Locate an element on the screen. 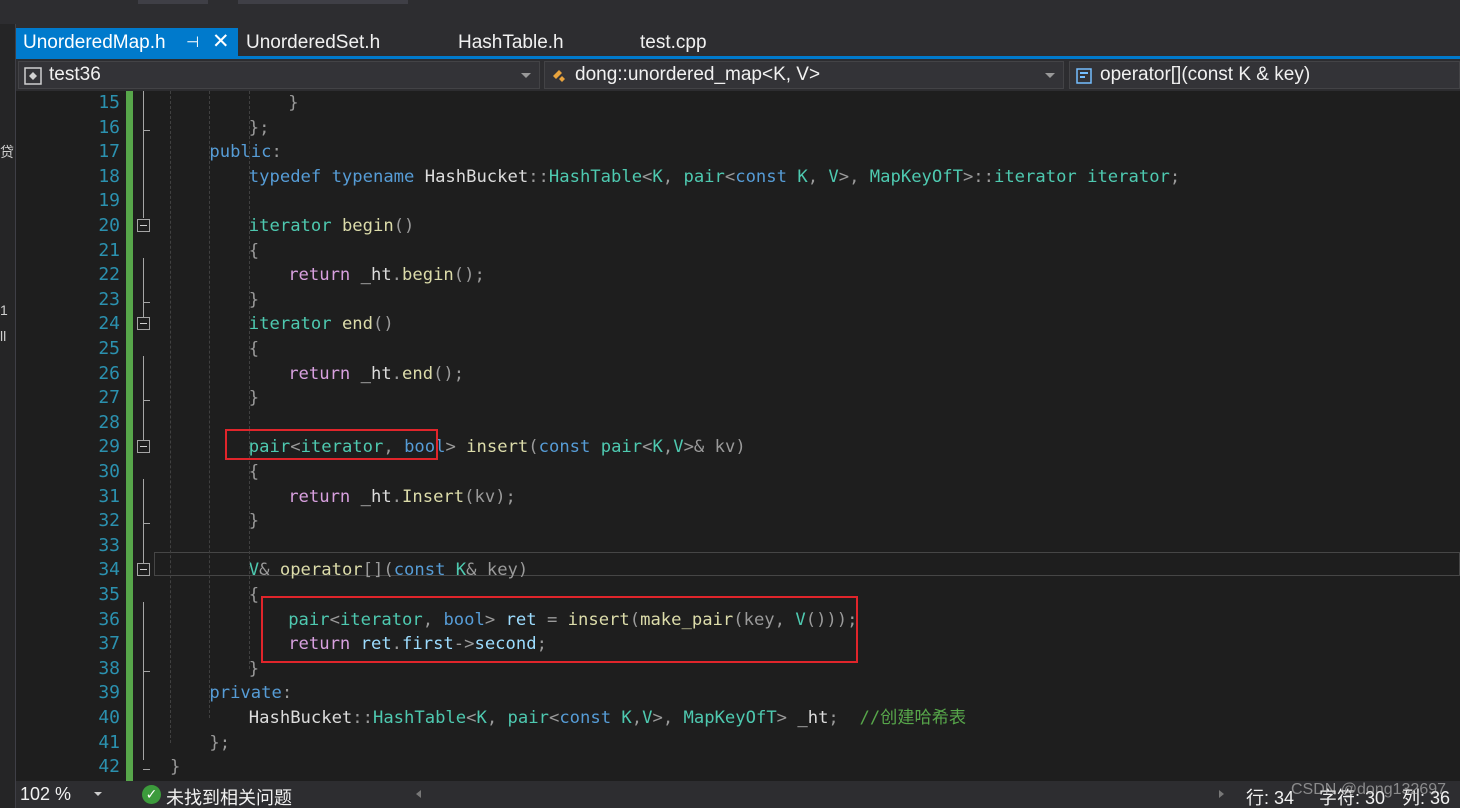 This screenshot has width=1460, height=808. code-token: > is located at coordinates (787, 718).